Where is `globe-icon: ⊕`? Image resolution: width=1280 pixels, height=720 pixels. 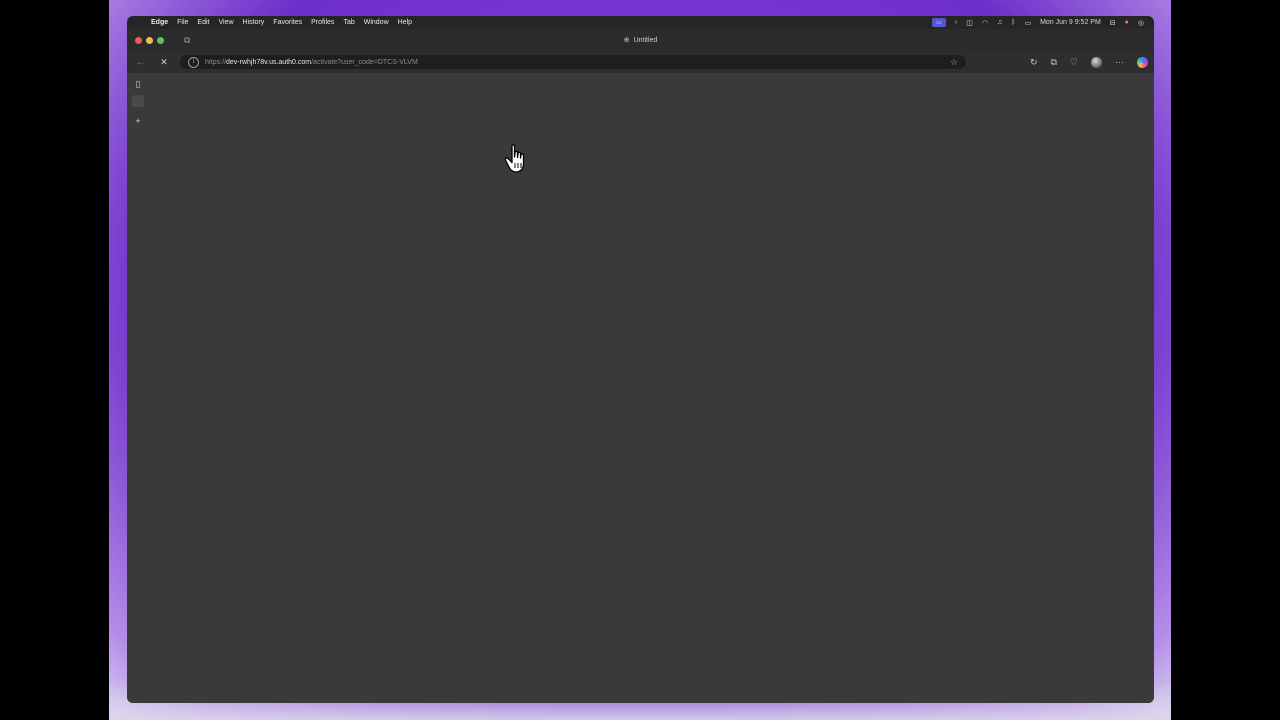
globe-icon: ⊕ is located at coordinates (626, 40).